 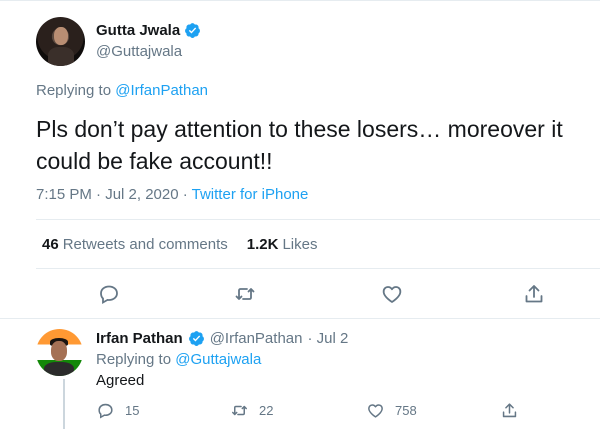 What do you see at coordinates (114, 194) in the screenshot?
I see `timestamp: 7:15 PM · Jul 2, 2020 ·` at bounding box center [114, 194].